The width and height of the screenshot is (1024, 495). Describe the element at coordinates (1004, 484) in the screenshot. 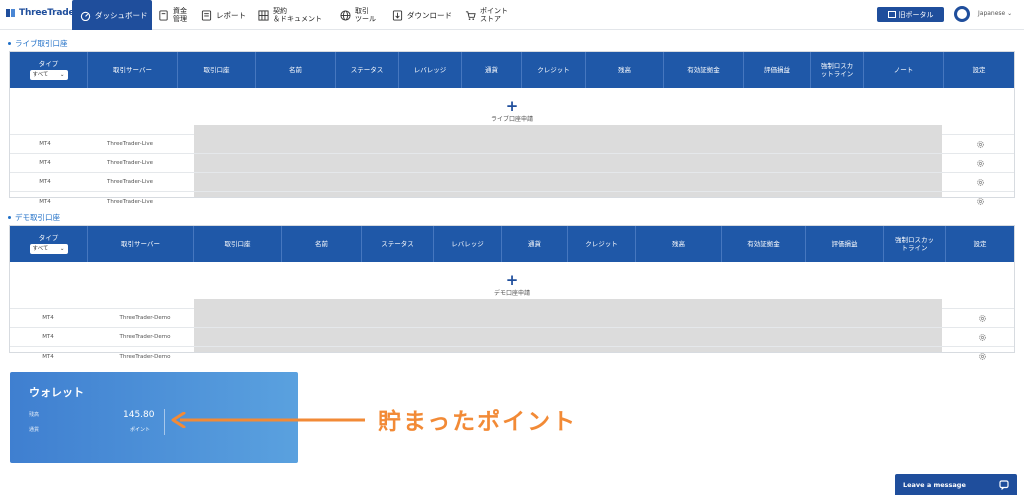

I see `chat-icon` at that location.